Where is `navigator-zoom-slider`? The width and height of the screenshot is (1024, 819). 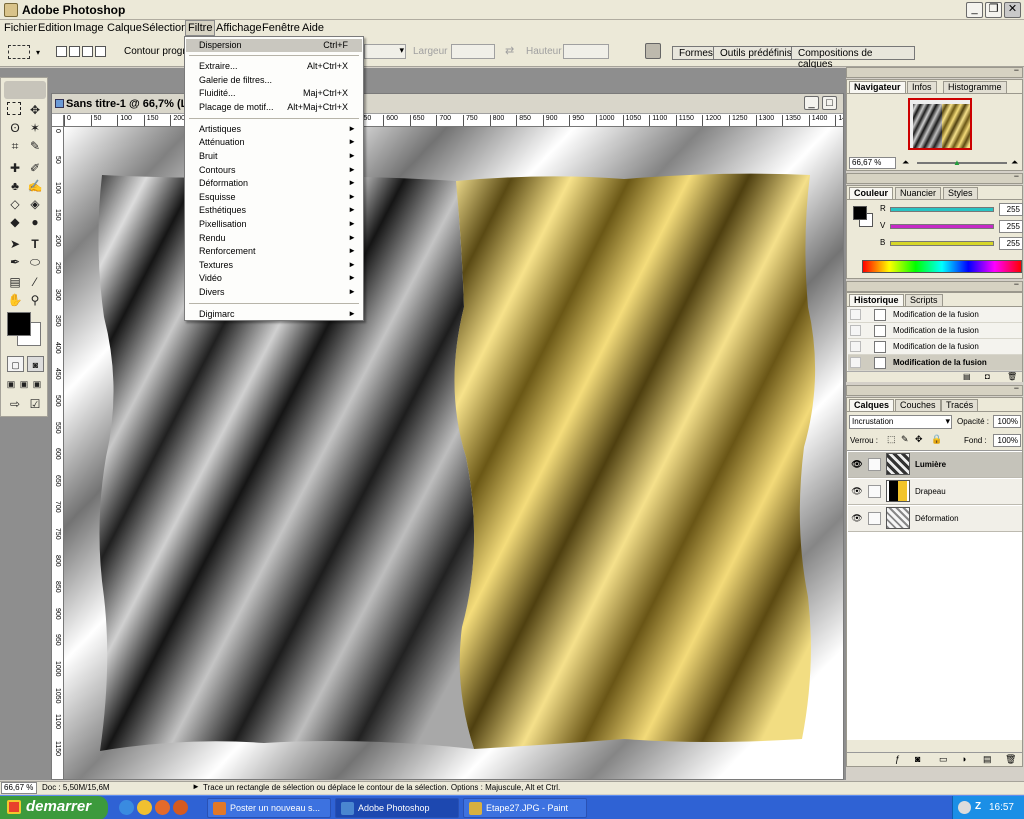 navigator-zoom-slider is located at coordinates (962, 163).